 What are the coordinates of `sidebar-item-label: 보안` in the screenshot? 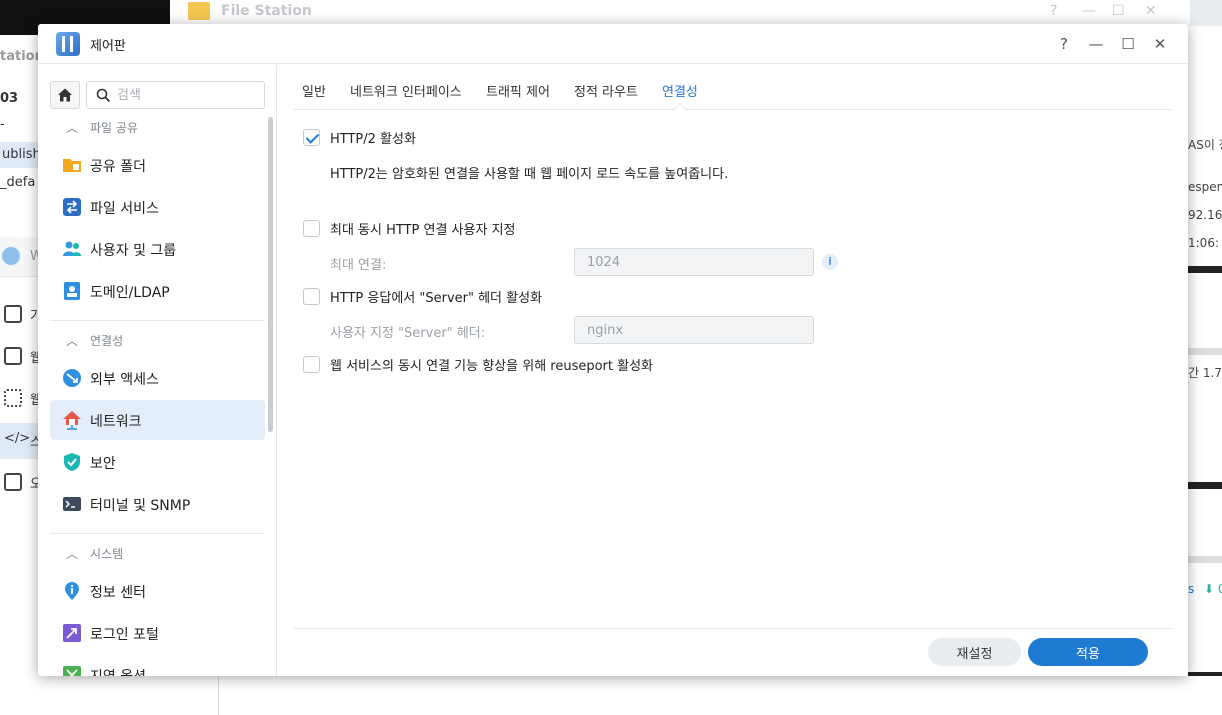 It's located at (103, 464).